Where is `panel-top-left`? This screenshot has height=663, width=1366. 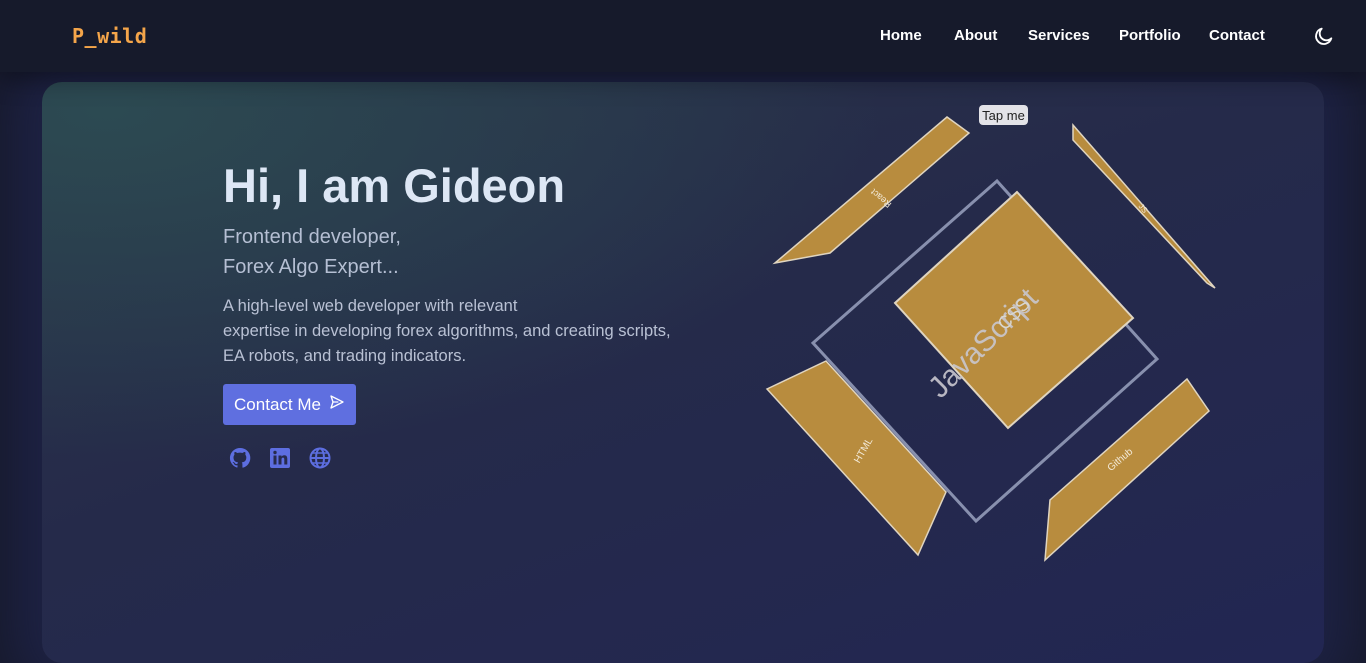 panel-top-left is located at coordinates (871, 190).